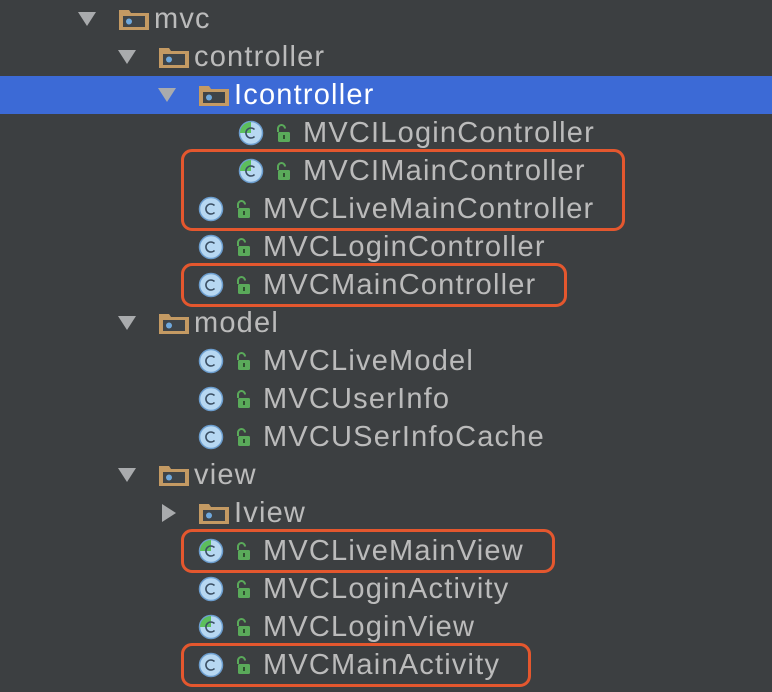 The image size is (772, 692). Describe the element at coordinates (368, 361) in the screenshot. I see `tree-item-label: MVCLiveModel` at that location.